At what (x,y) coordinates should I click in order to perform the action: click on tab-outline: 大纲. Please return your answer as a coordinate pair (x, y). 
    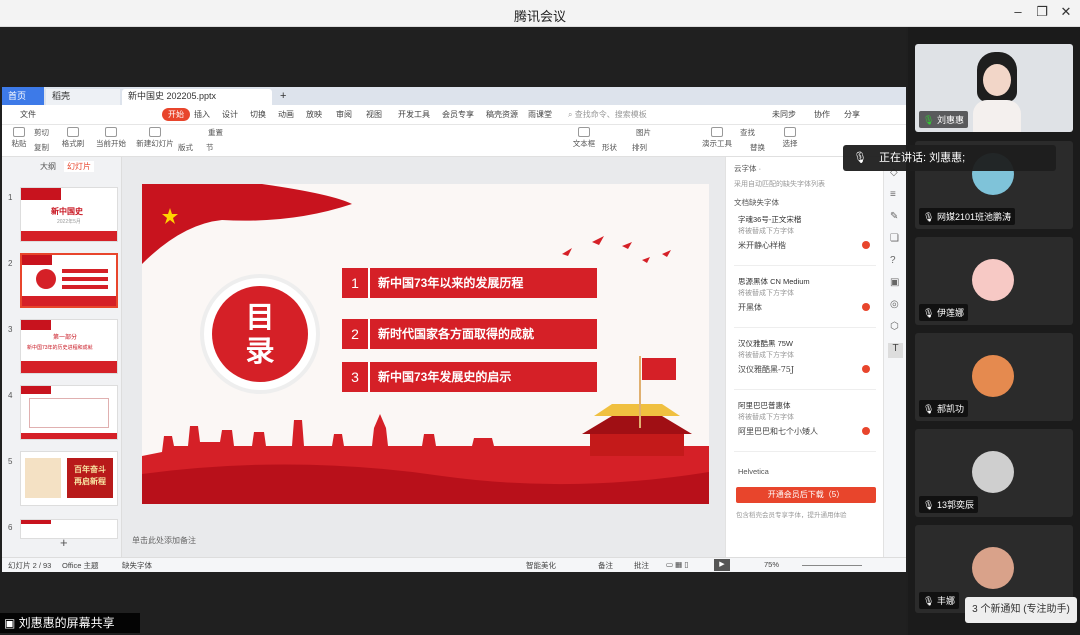
    Looking at the image, I should click on (48, 166).